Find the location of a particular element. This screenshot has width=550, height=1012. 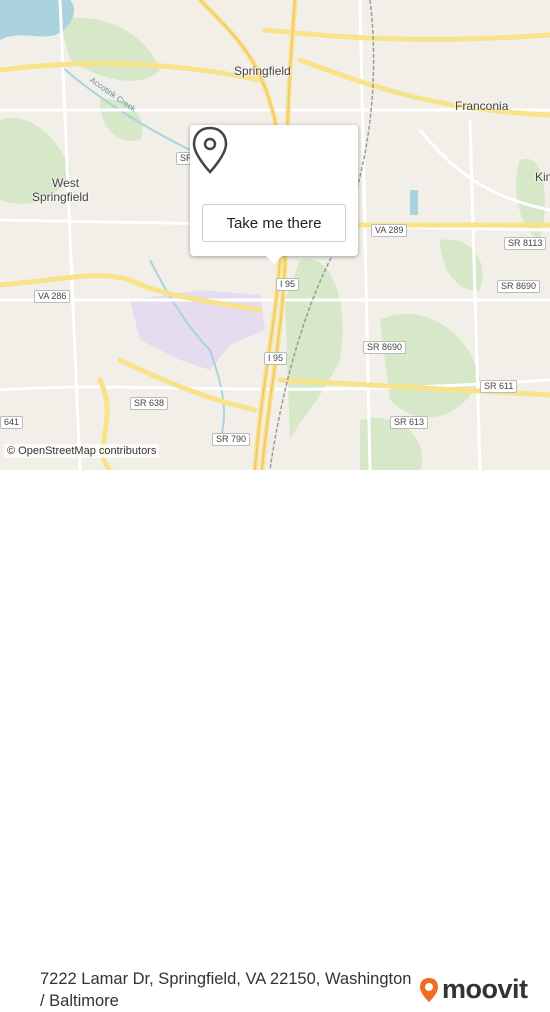

moovit-logo: moovit is located at coordinates (473, 989).